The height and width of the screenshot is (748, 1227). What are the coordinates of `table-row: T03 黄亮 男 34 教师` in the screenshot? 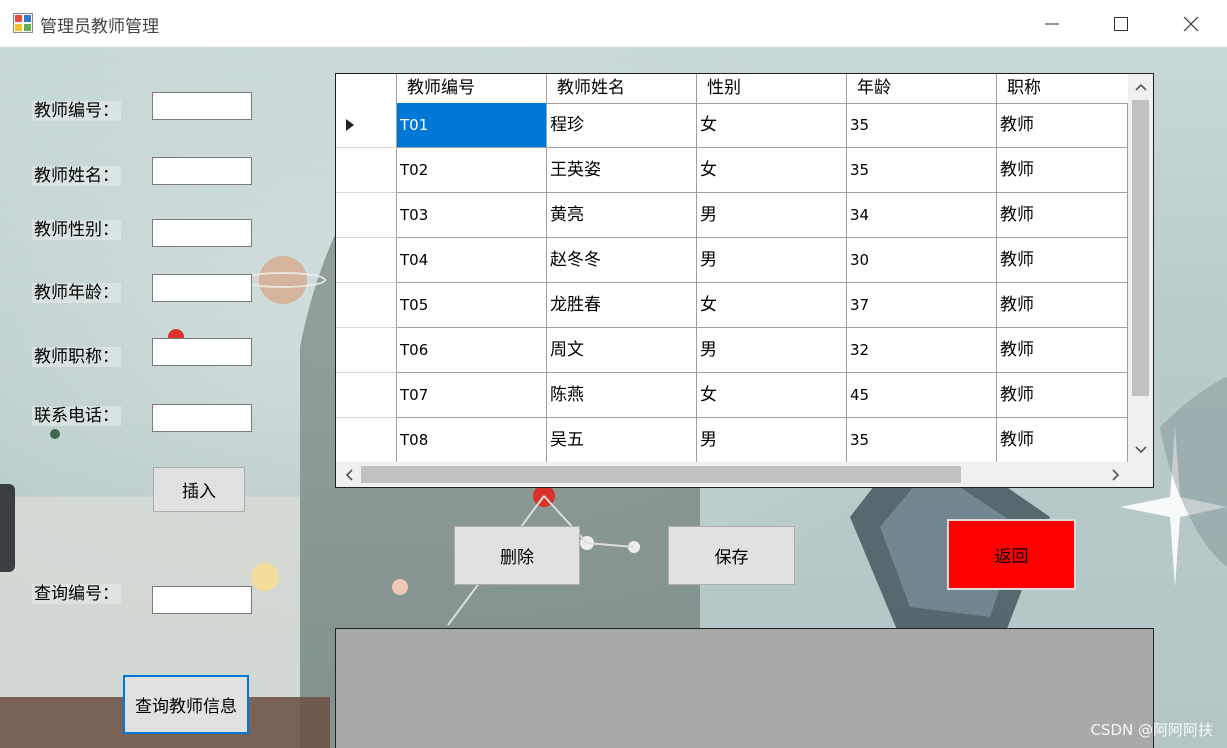 It's located at (732, 215).